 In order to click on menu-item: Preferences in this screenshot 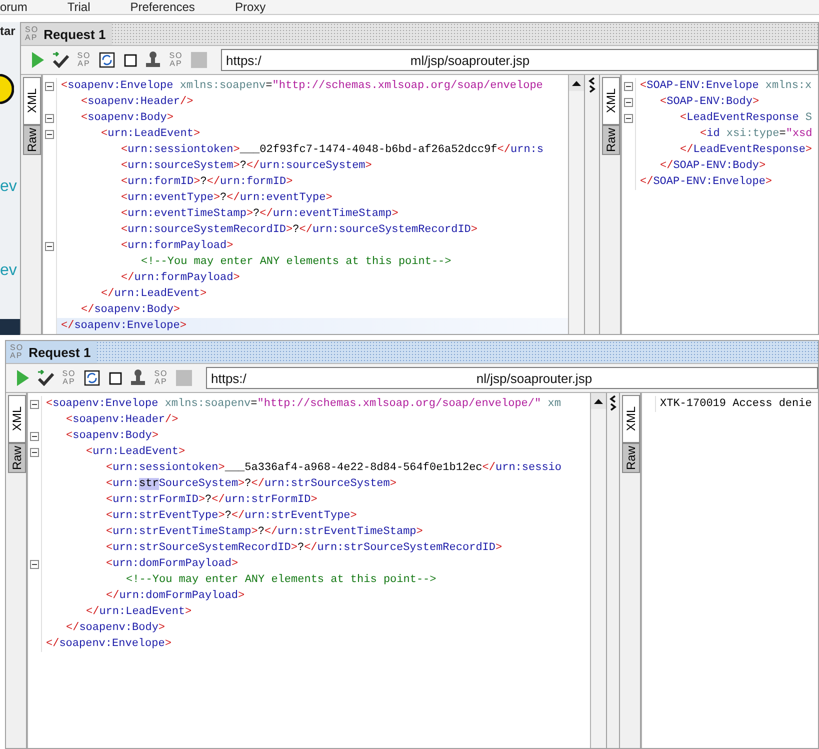, I will do `click(162, 7)`.